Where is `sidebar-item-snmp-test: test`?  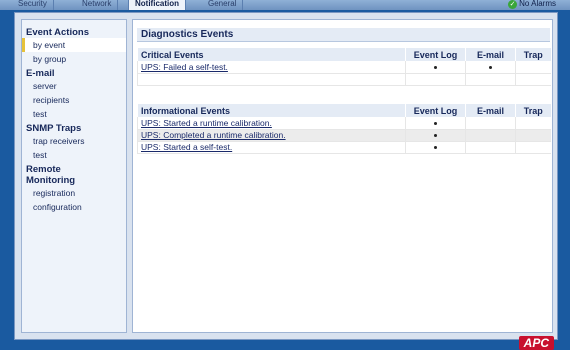
sidebar-item-snmp-test: test is located at coordinates (74, 155).